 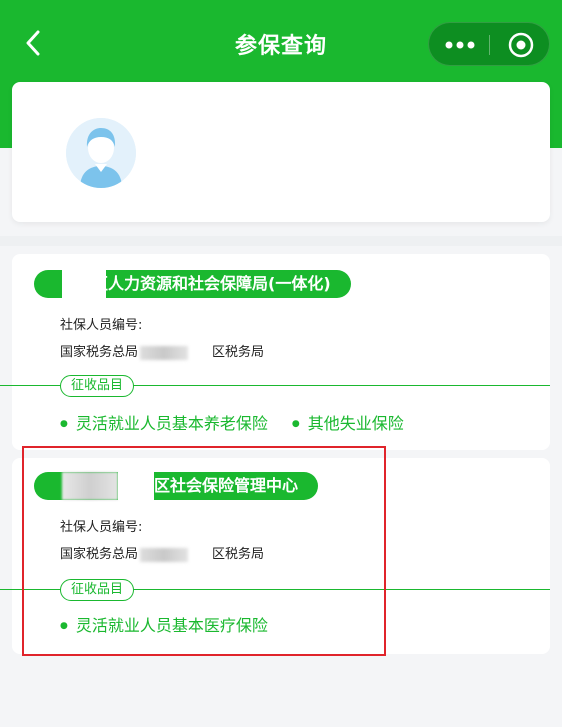 I want to click on collection-items-list: 灵活就业人员基本医疗保险, so click(x=164, y=624).